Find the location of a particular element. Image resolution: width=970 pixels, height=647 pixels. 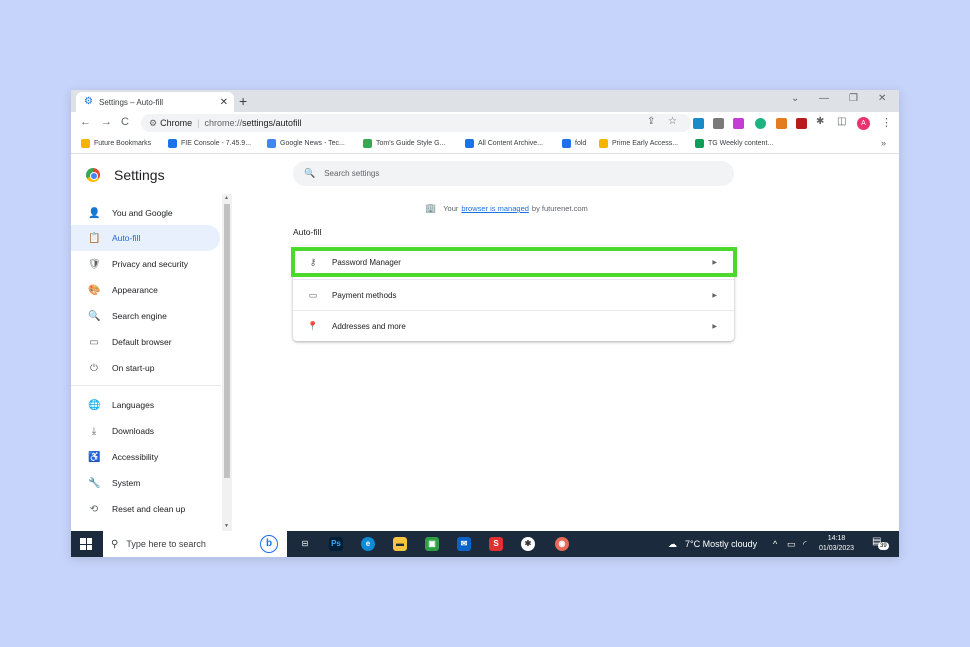

url-path: settings/autofill is located at coordinates (271, 123).